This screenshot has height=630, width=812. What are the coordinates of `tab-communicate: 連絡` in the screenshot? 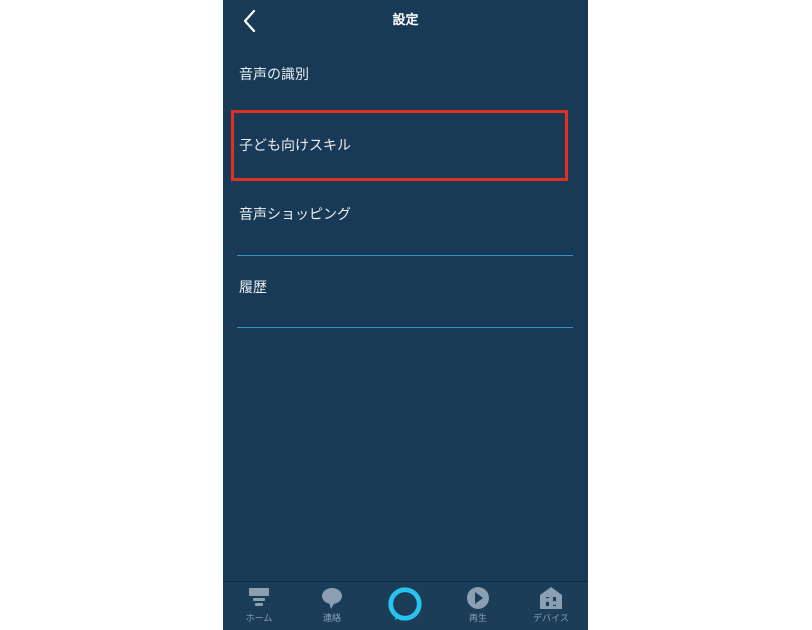 It's located at (332, 608).